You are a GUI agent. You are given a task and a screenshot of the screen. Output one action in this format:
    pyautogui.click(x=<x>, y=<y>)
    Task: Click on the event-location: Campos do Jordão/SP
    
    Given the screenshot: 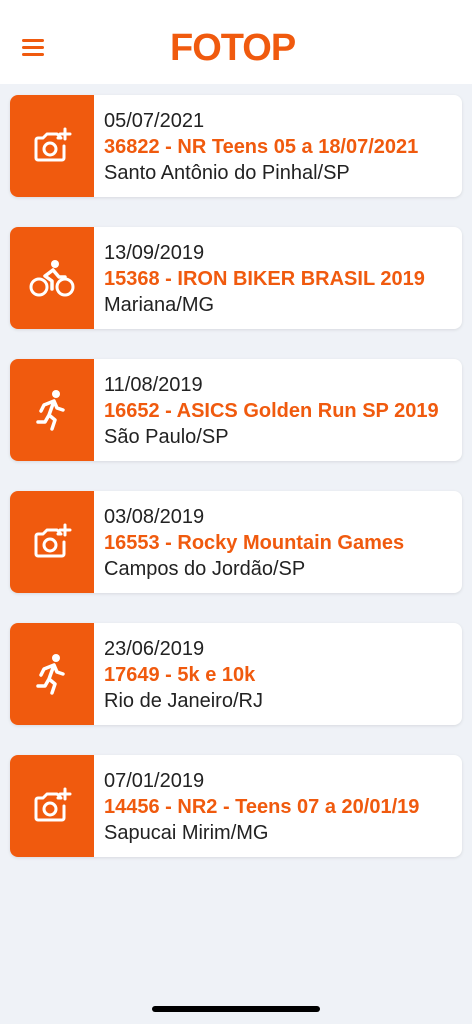 What is the action you would take?
    pyautogui.click(x=205, y=569)
    